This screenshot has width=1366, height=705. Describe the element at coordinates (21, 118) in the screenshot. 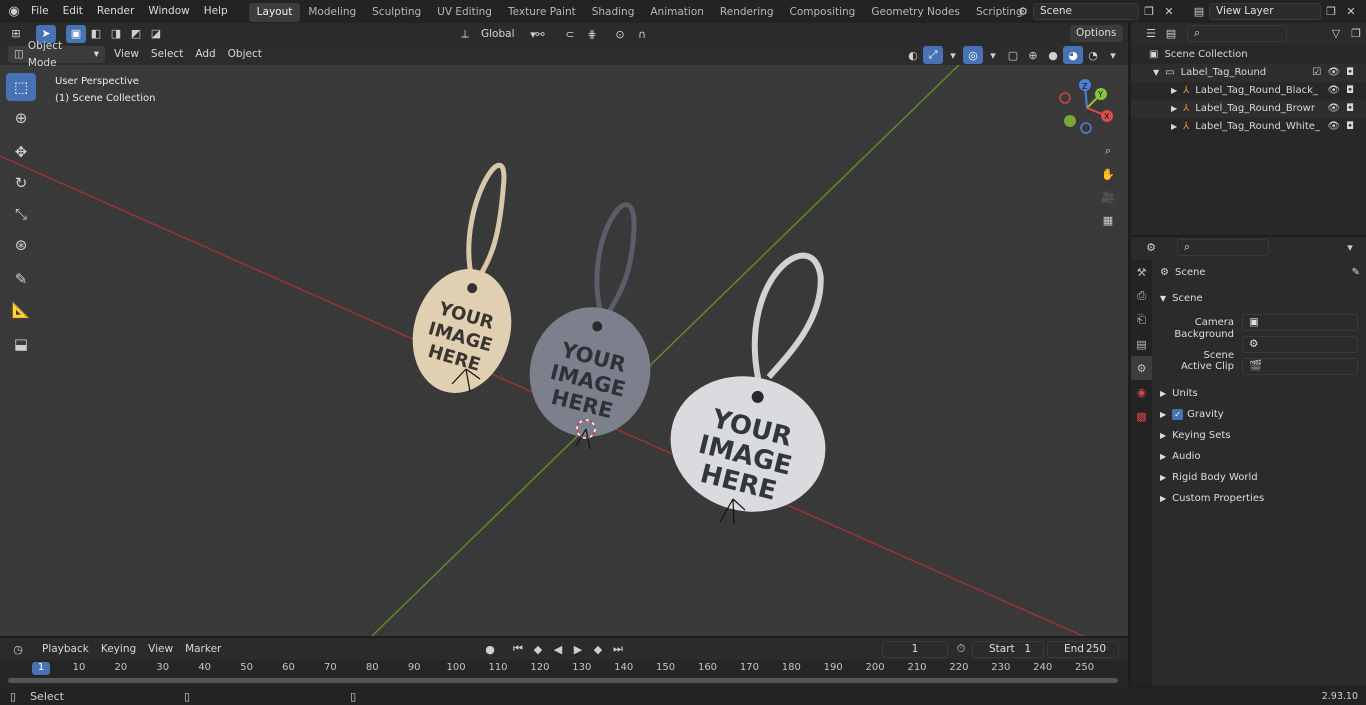

I see `cursor-icon: ⊕` at that location.